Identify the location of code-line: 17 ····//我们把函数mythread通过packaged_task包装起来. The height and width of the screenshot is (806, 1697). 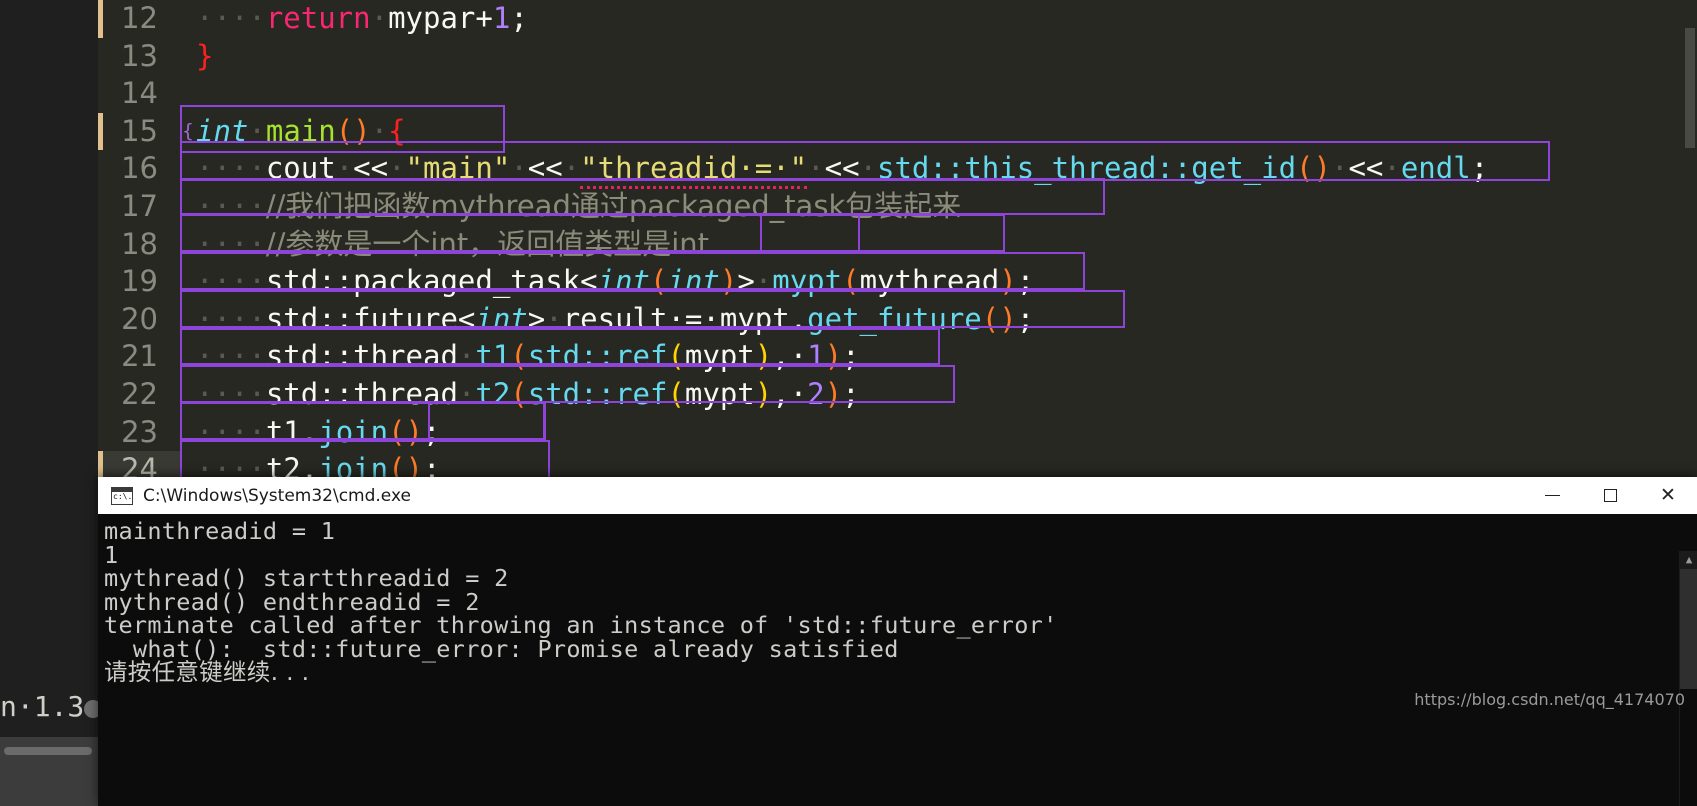
(897, 207).